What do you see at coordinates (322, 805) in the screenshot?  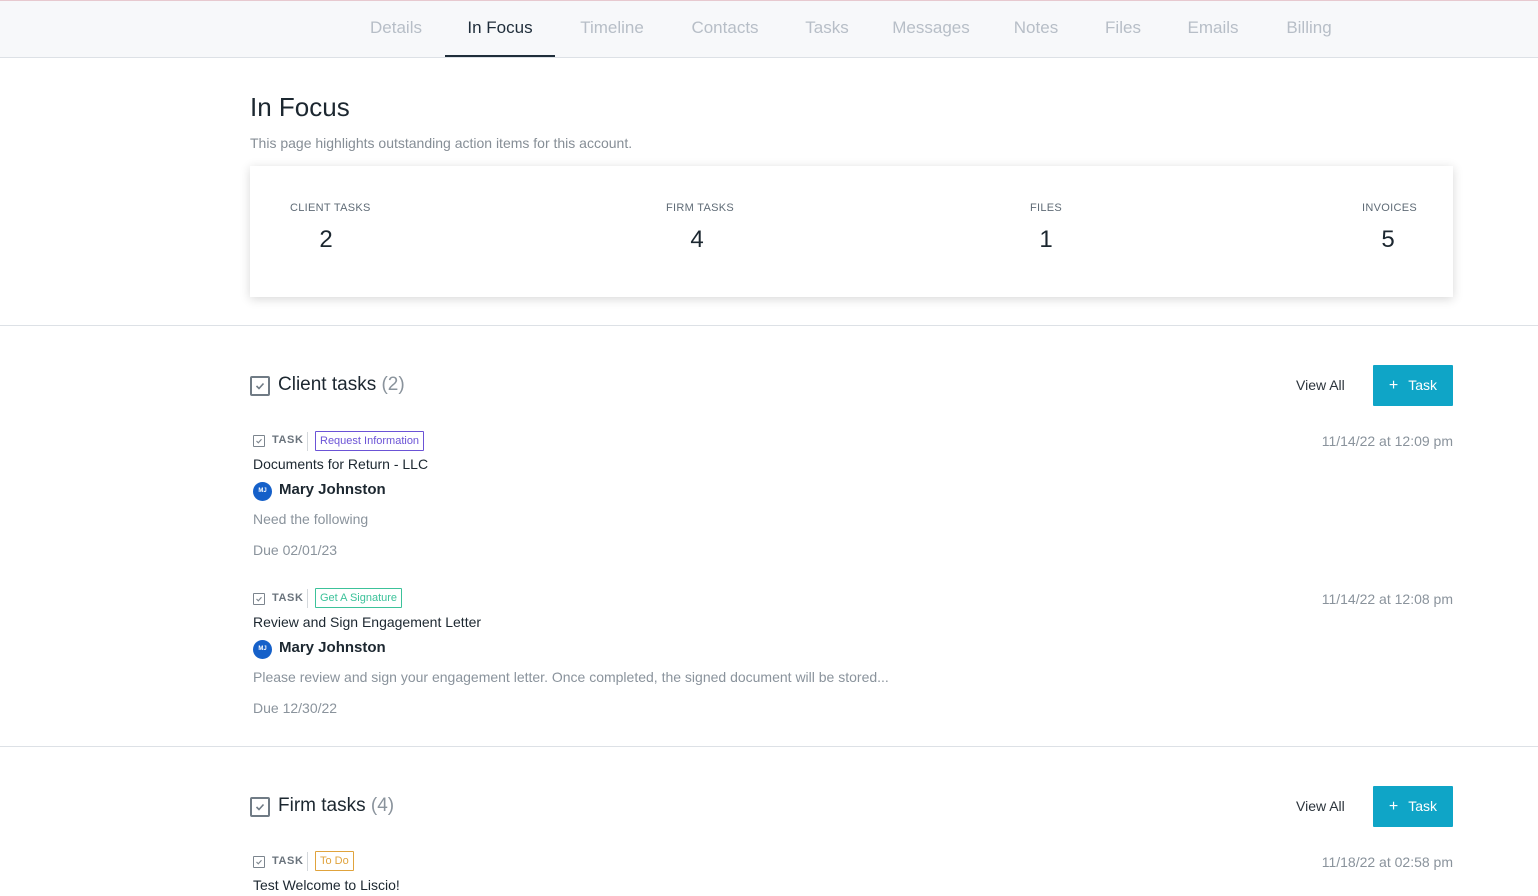 I see `section-title-text: Firm tasks` at bounding box center [322, 805].